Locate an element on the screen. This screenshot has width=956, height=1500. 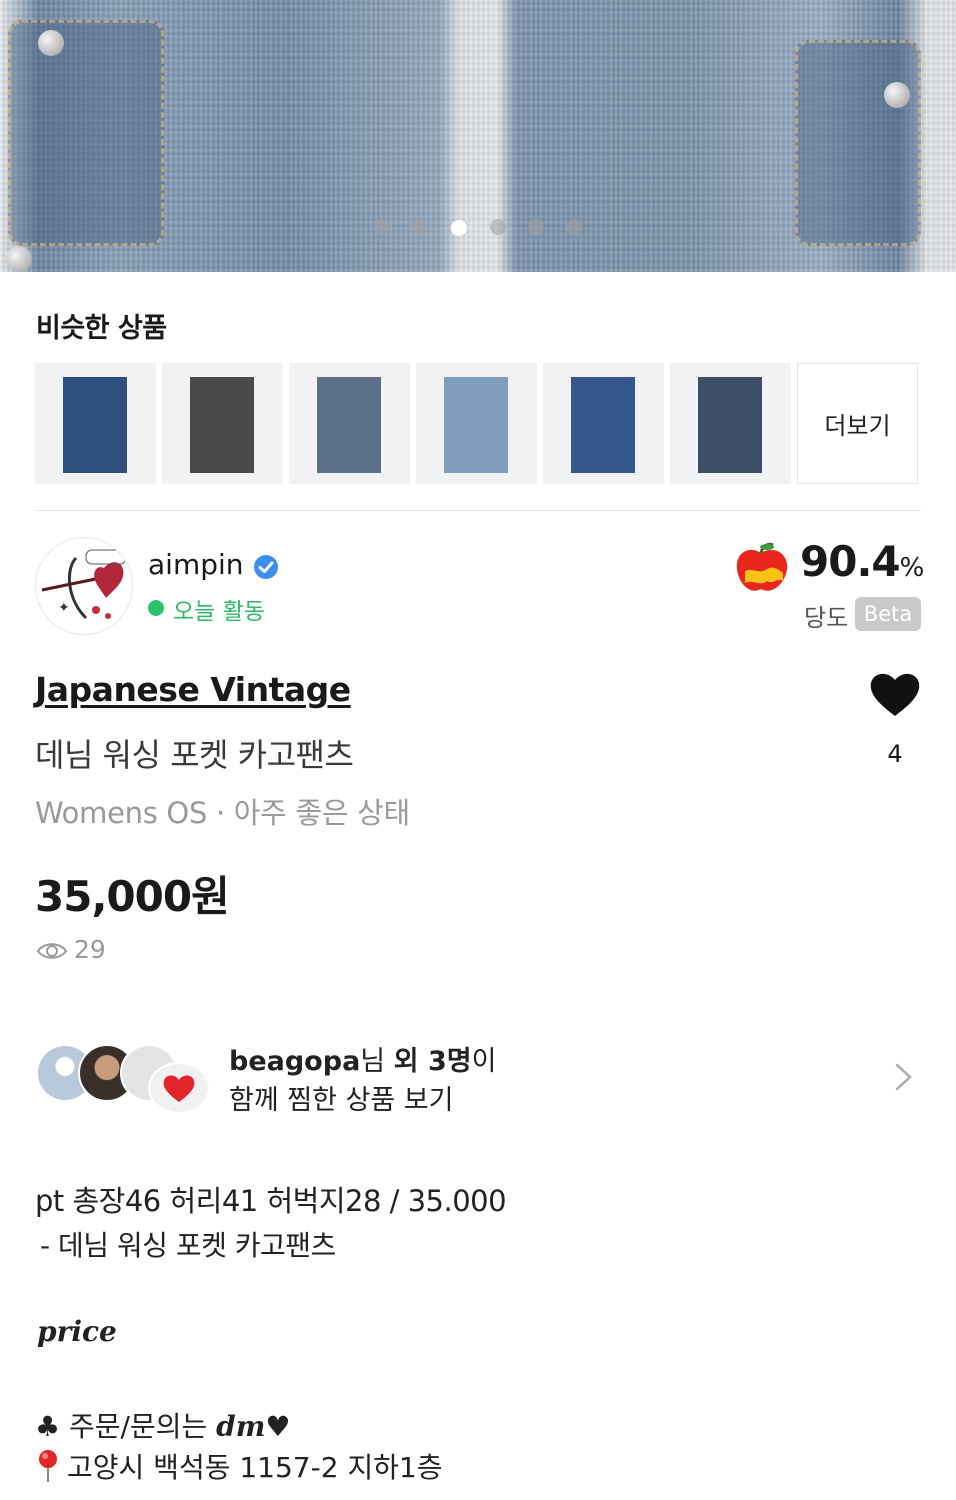
carousel-indicator is located at coordinates (478, 228).